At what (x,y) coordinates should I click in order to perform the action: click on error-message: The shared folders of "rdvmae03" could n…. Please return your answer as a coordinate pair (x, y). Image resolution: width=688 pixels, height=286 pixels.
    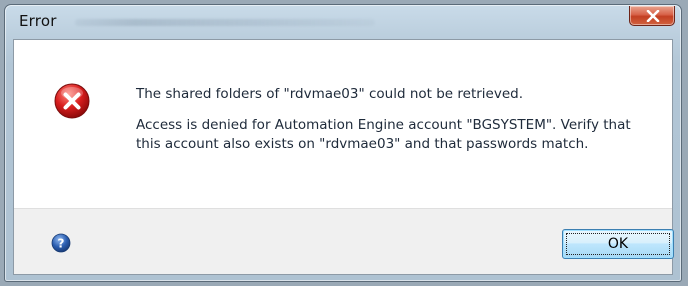
    Looking at the image, I should click on (330, 94).